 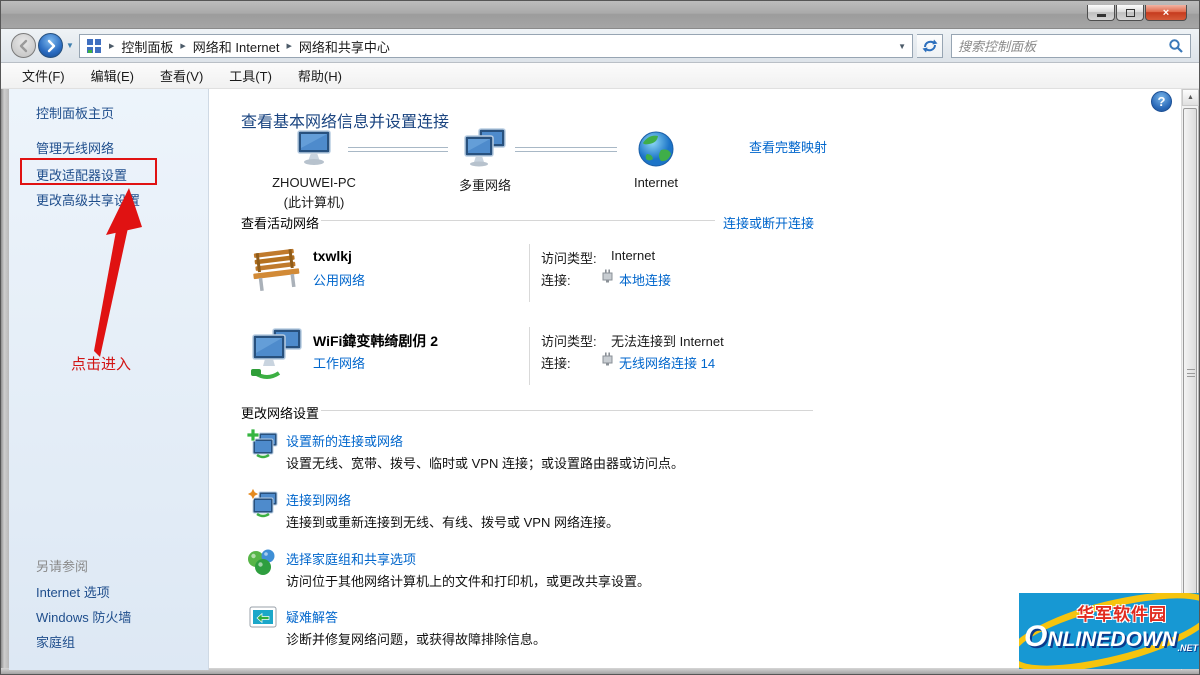 What do you see at coordinates (902, 46) in the screenshot?
I see `address-dropdown-icon: ▼` at bounding box center [902, 46].